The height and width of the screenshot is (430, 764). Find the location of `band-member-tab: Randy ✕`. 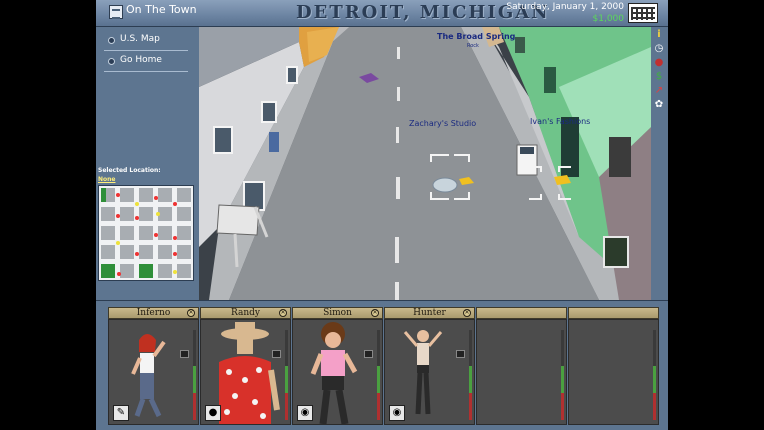

band-member-tab: Randy ✕ is located at coordinates (245, 313).